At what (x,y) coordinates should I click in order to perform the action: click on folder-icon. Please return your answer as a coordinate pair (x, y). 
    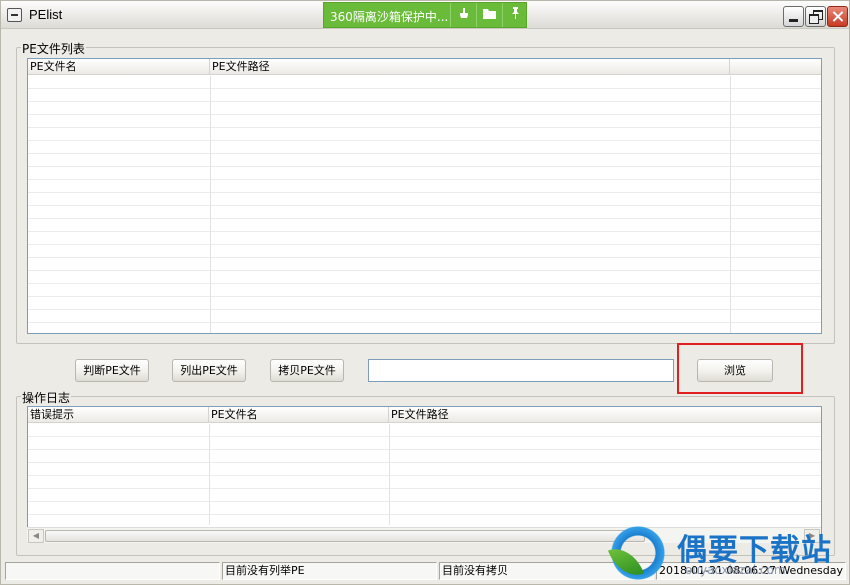
    Looking at the image, I should click on (489, 15).